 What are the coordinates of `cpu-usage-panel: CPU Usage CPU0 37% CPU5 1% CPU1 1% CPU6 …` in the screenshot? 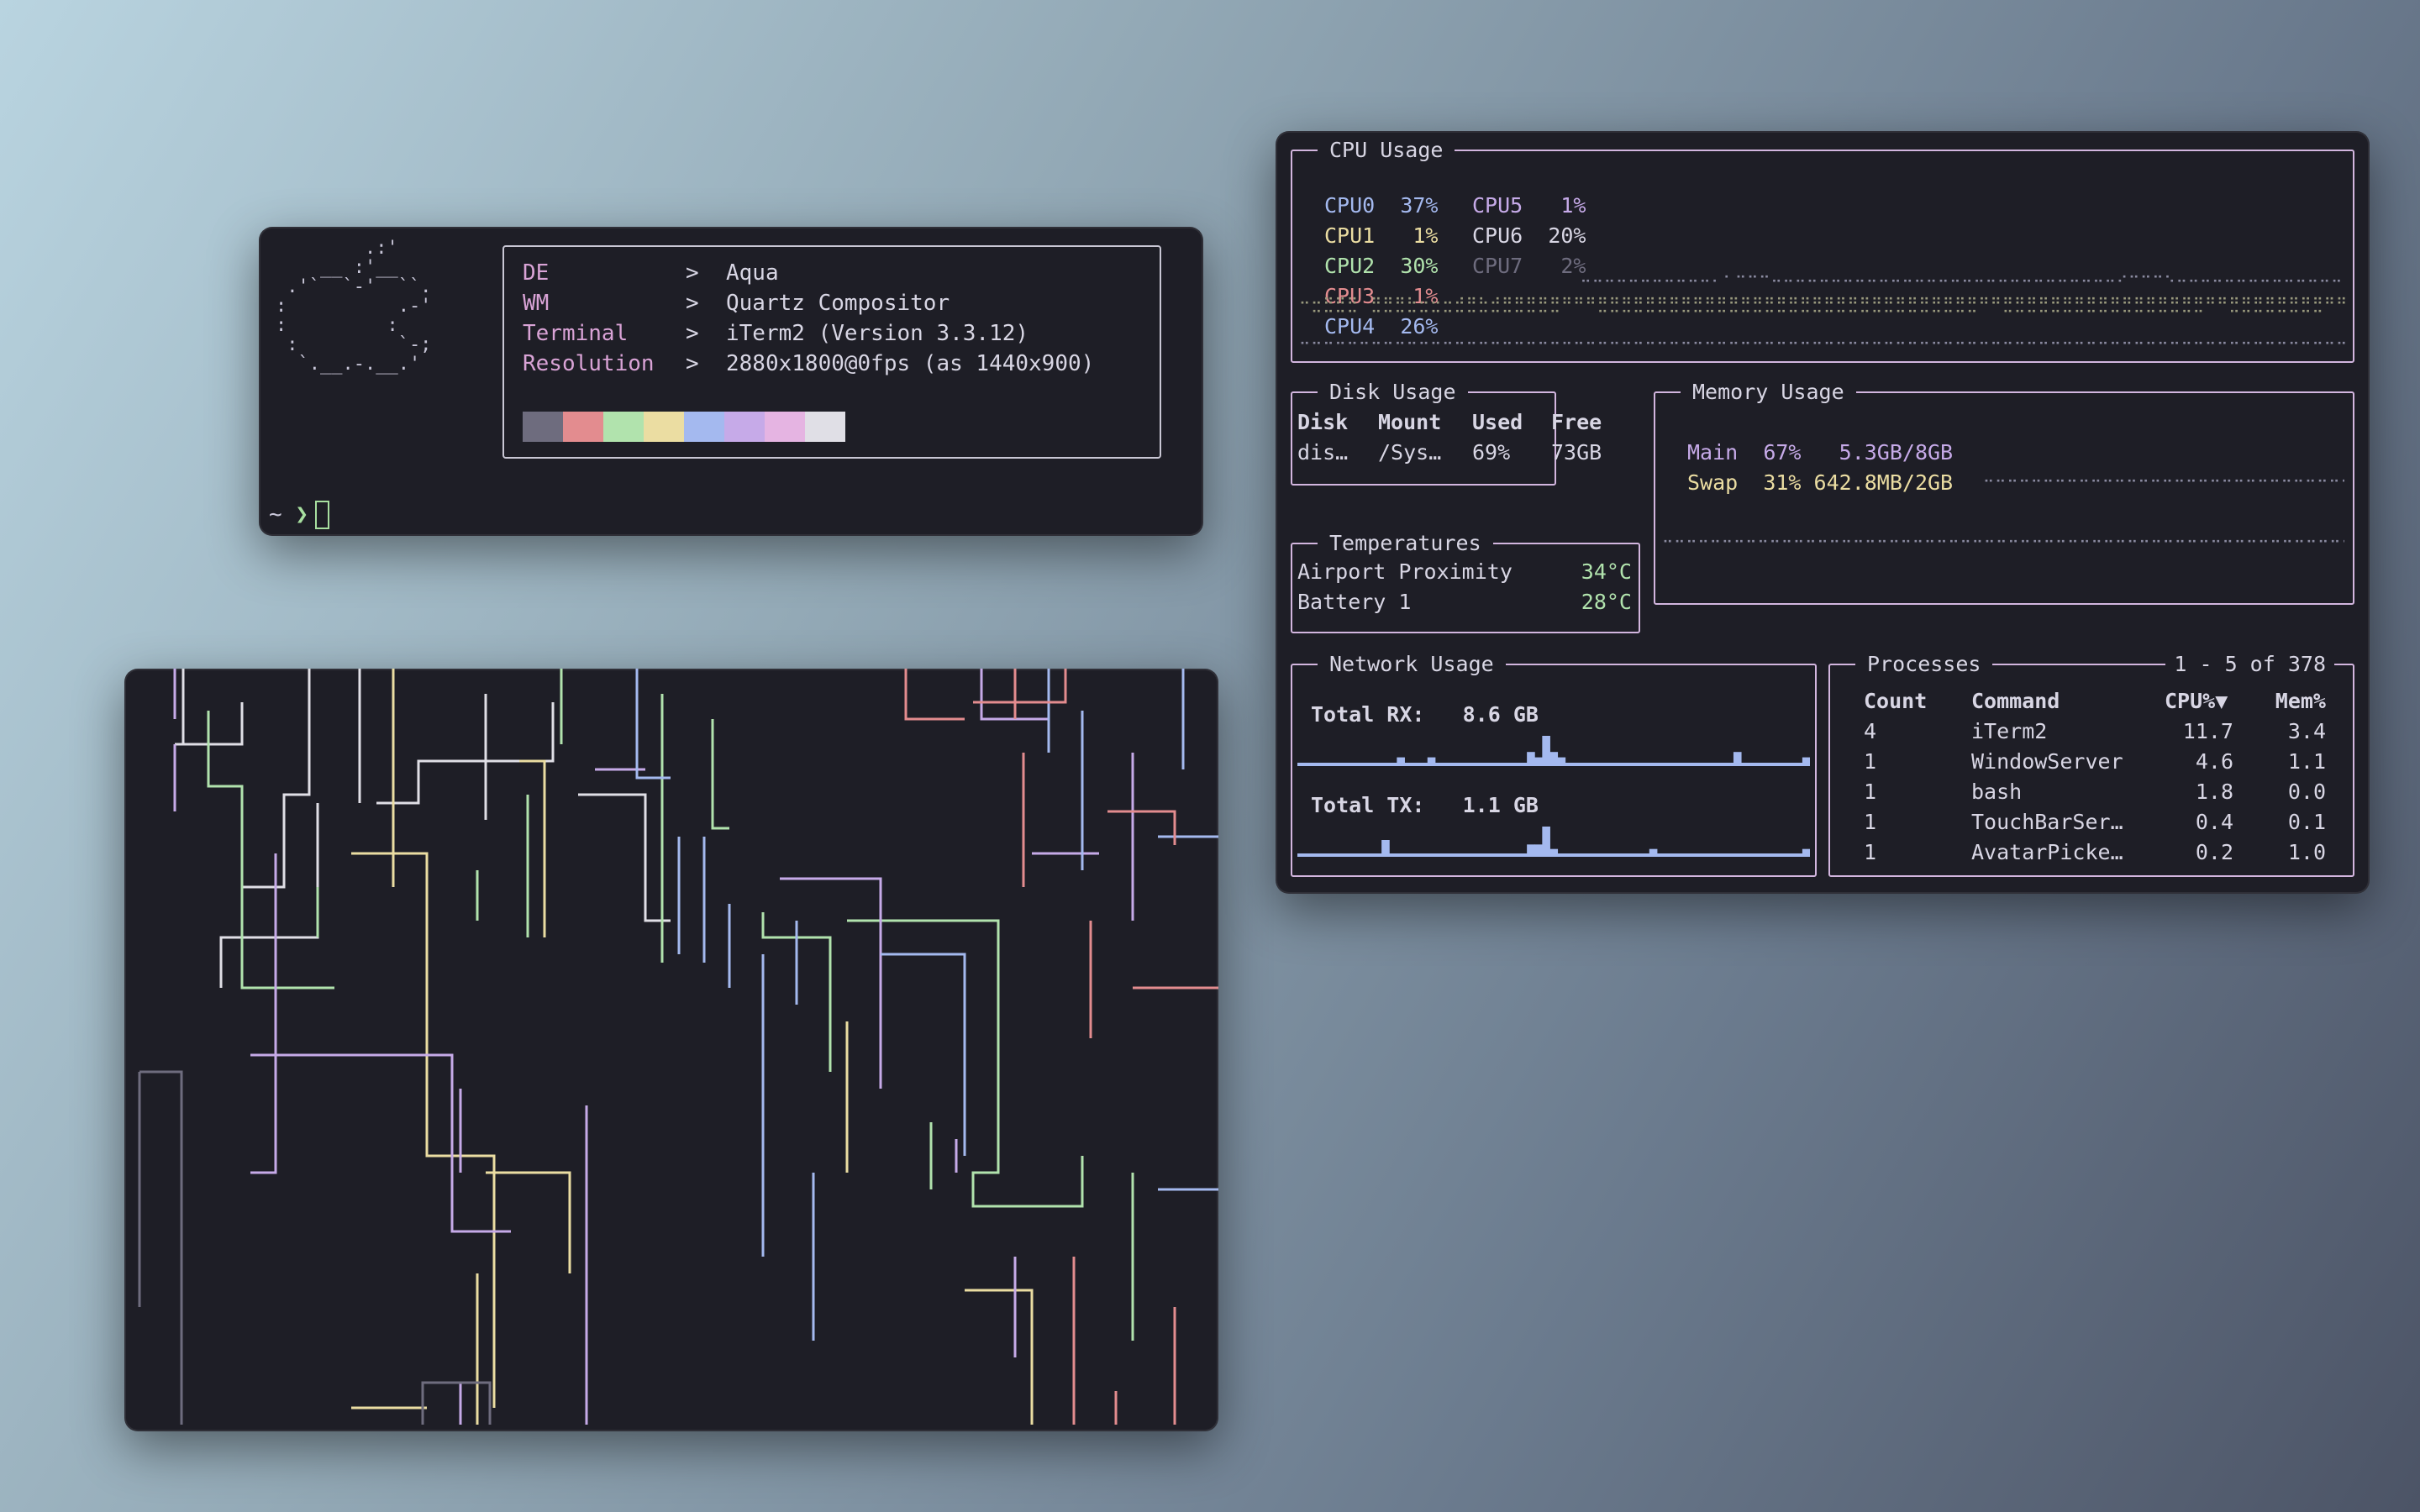 It's located at (1822, 250).